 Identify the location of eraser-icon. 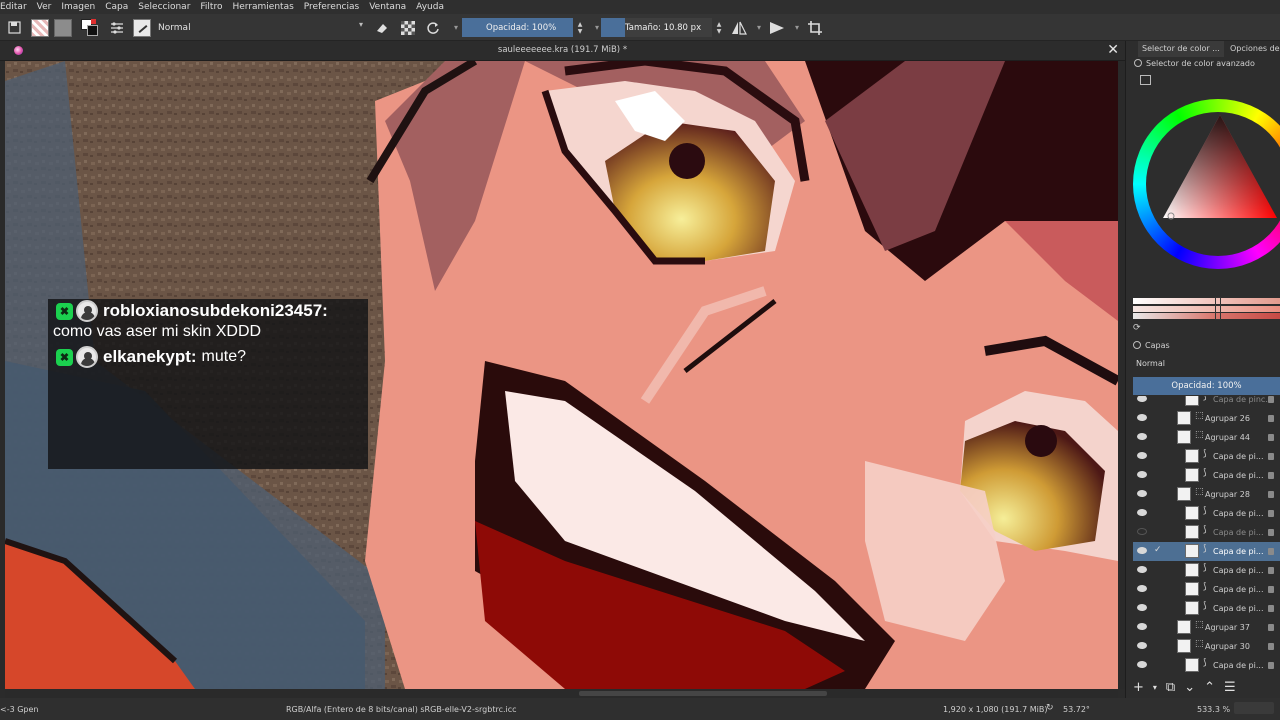
(382, 27).